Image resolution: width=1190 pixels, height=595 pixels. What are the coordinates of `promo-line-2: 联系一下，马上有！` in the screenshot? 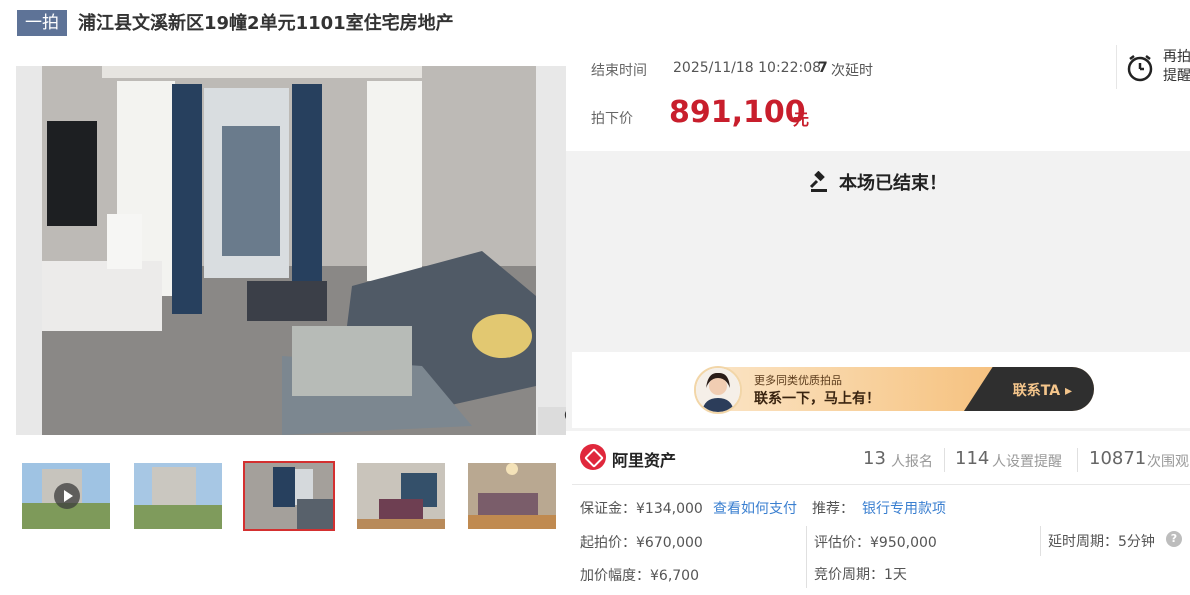 It's located at (817, 399).